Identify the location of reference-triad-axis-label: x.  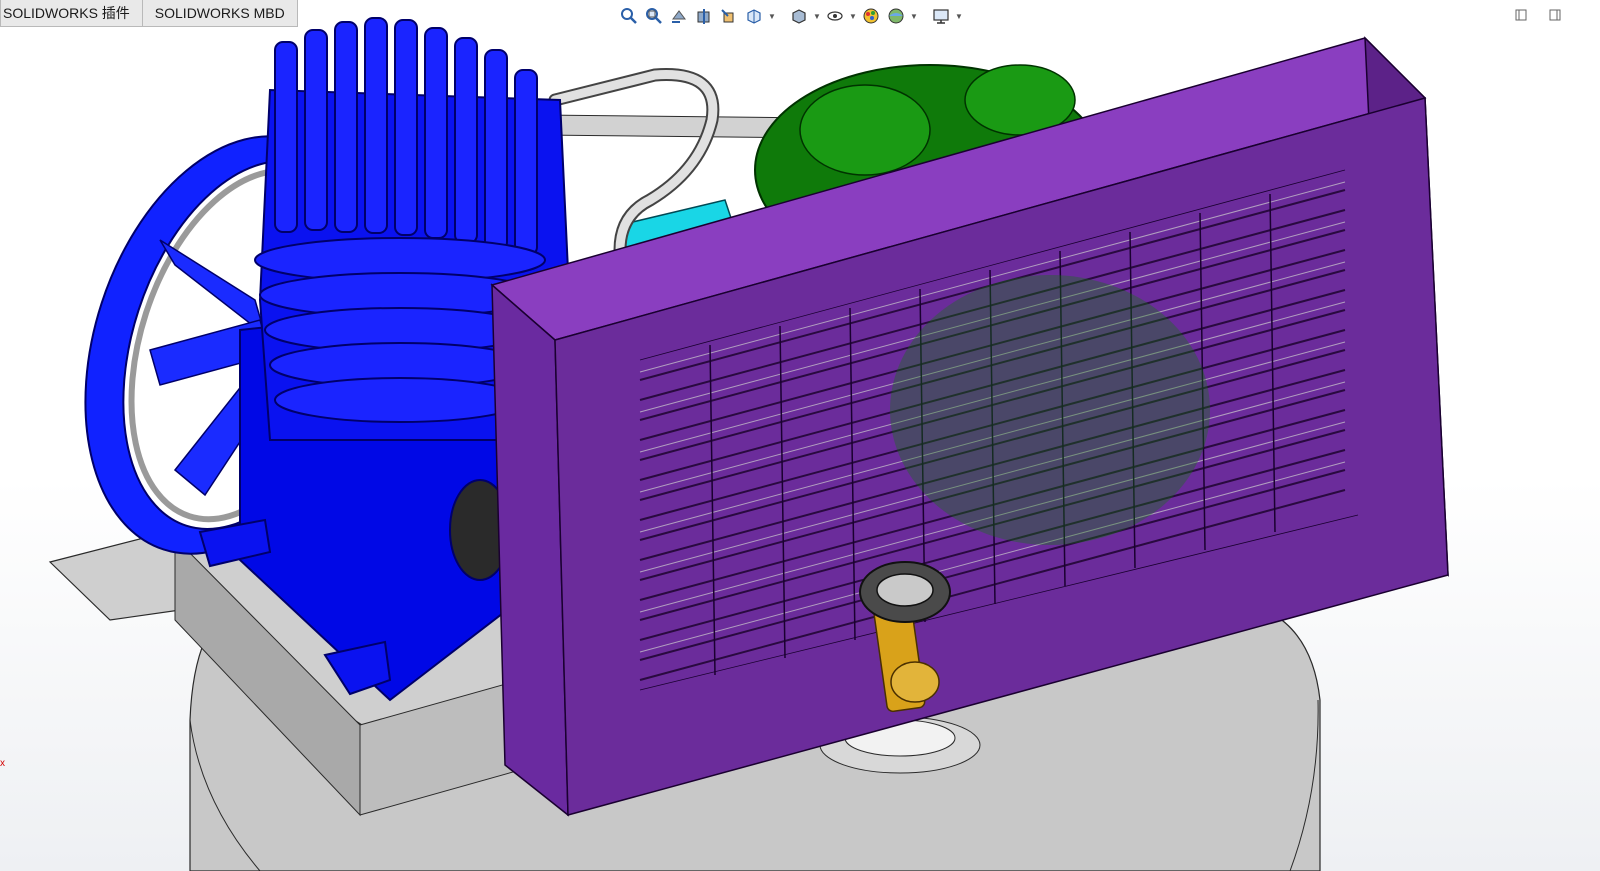
(2, 763).